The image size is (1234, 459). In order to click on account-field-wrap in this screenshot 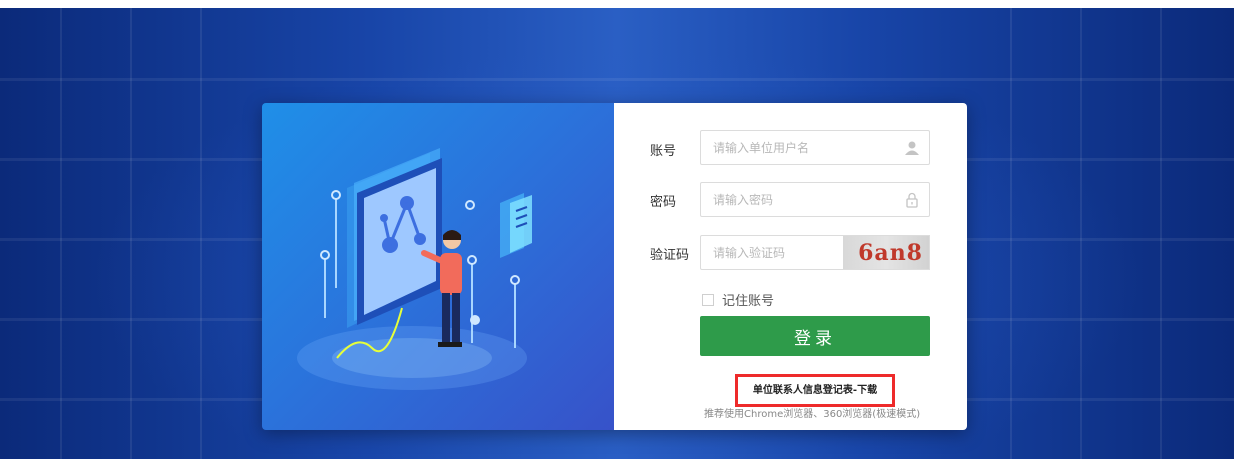, I will do `click(815, 147)`.